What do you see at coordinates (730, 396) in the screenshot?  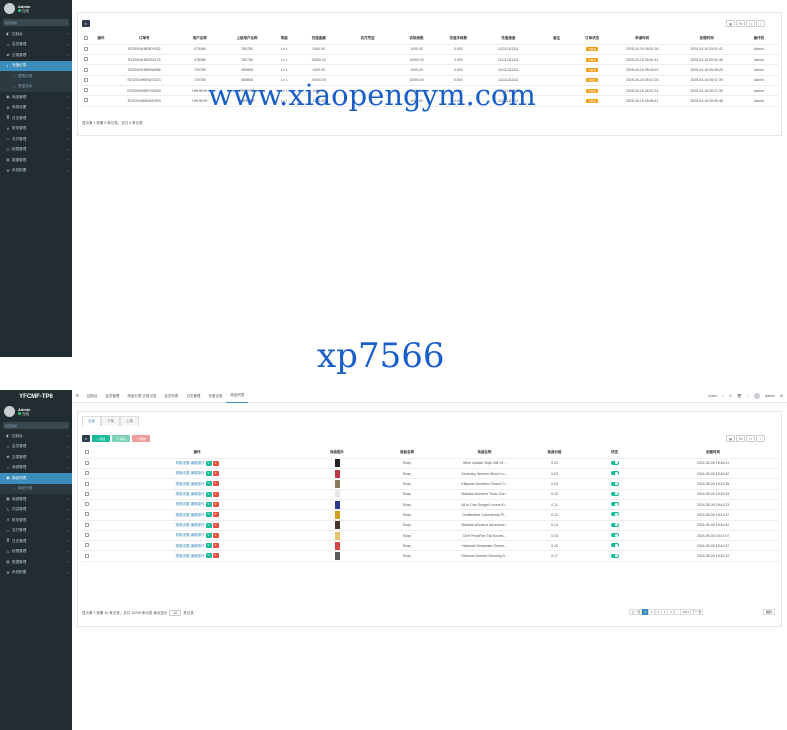 I see `refresh-icon: ↻` at bounding box center [730, 396].